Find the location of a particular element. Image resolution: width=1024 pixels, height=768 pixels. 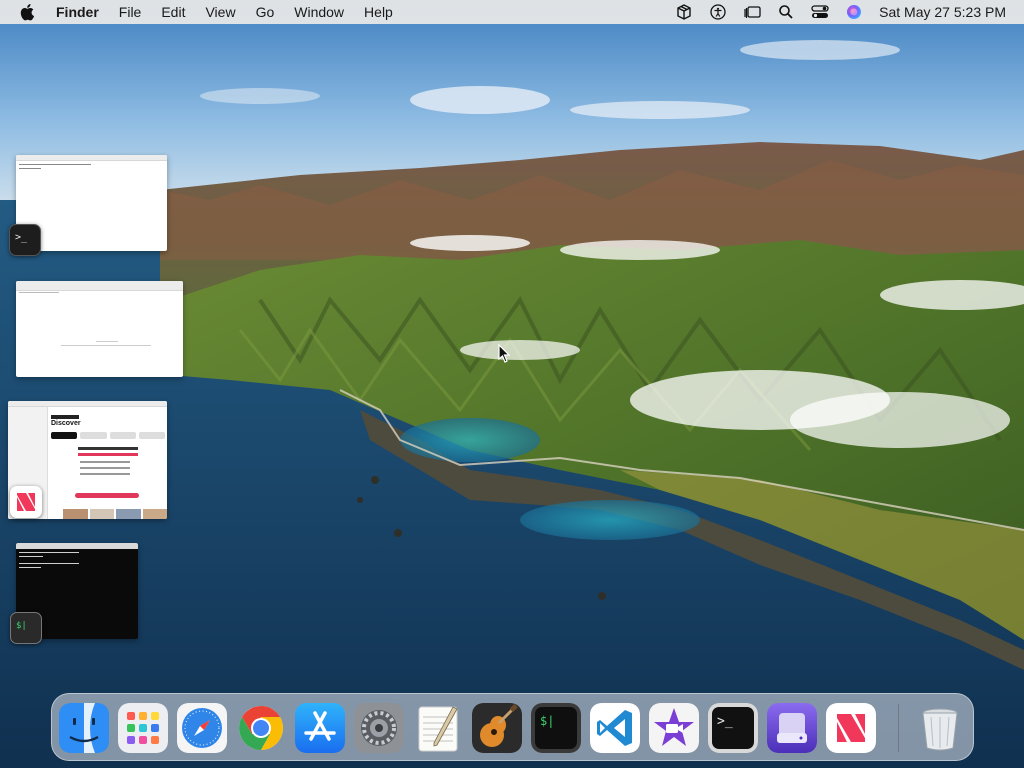

accessibility-icon is located at coordinates (718, 12).